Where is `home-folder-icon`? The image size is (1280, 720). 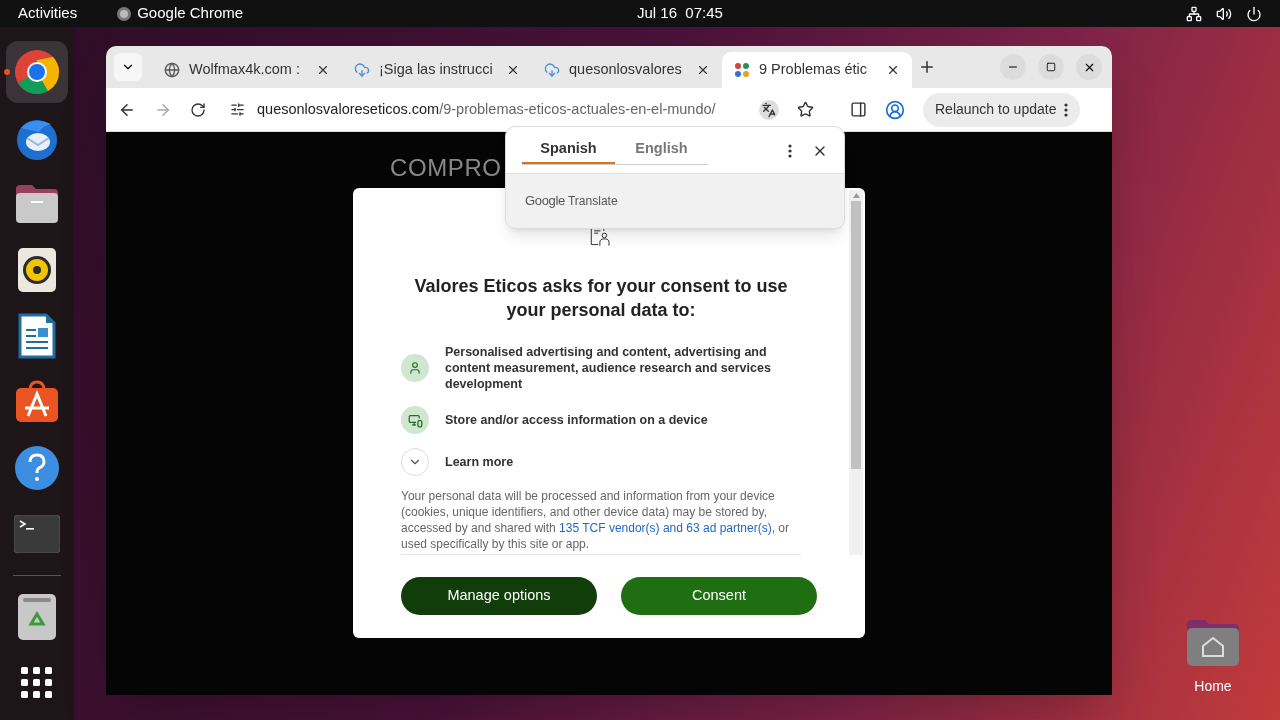
home-folder-icon is located at coordinates (1213, 643).